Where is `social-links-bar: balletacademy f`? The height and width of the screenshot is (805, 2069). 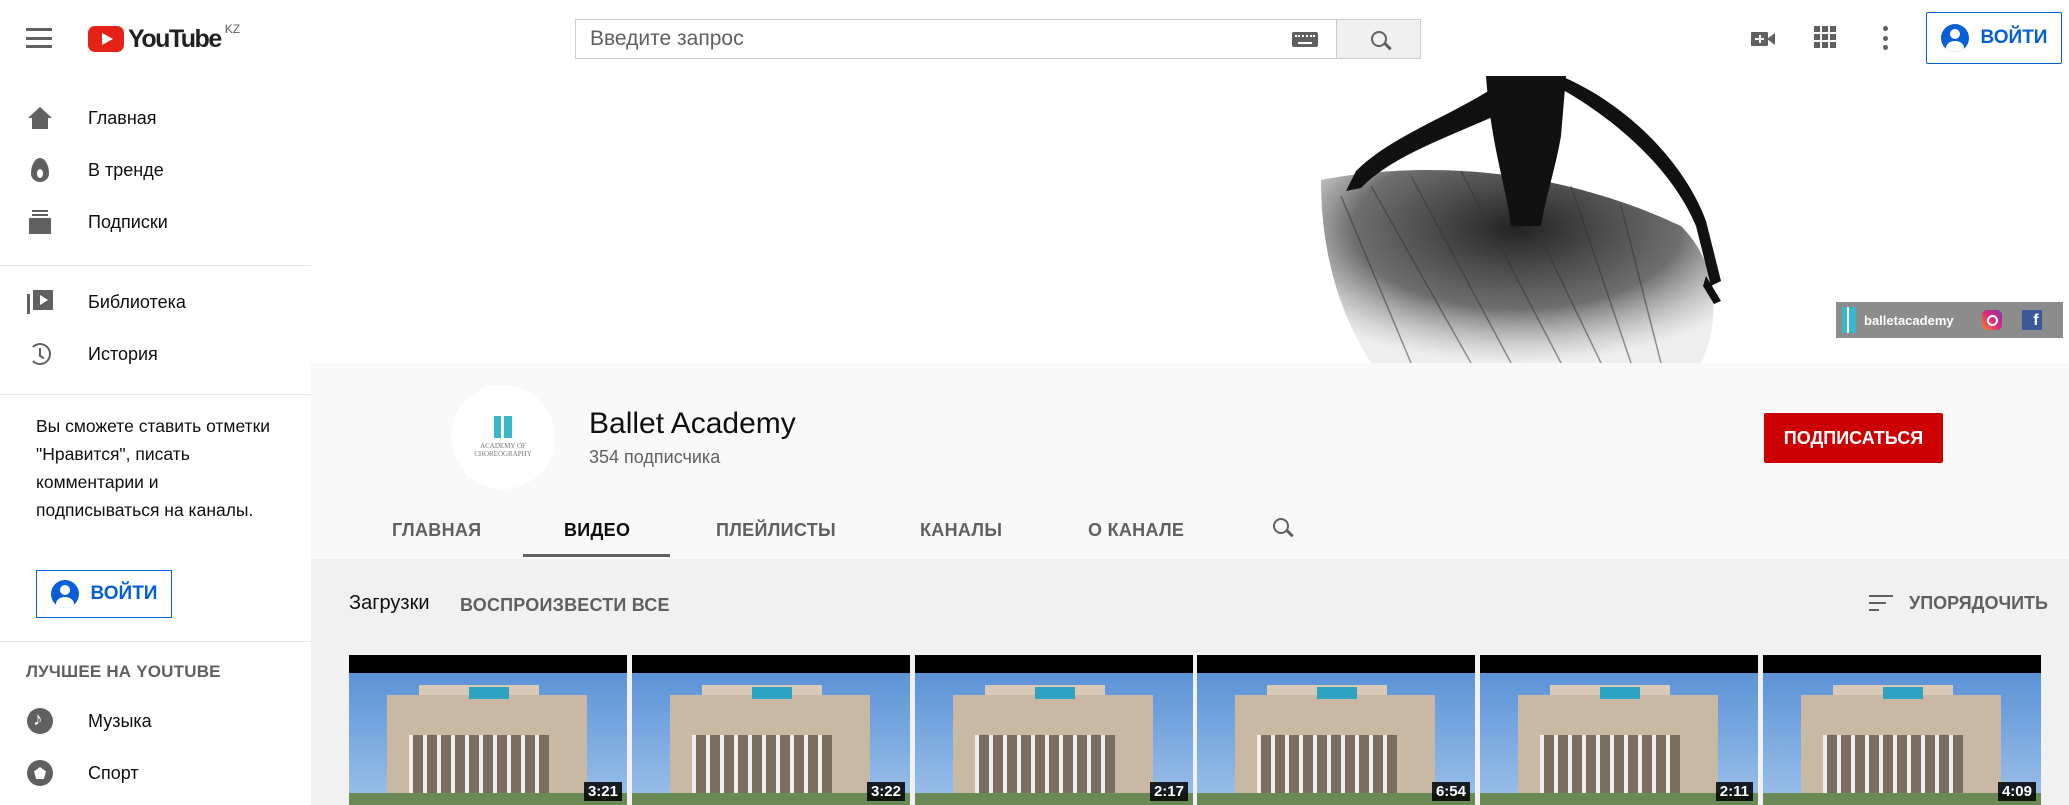 social-links-bar: balletacademy f is located at coordinates (1949, 320).